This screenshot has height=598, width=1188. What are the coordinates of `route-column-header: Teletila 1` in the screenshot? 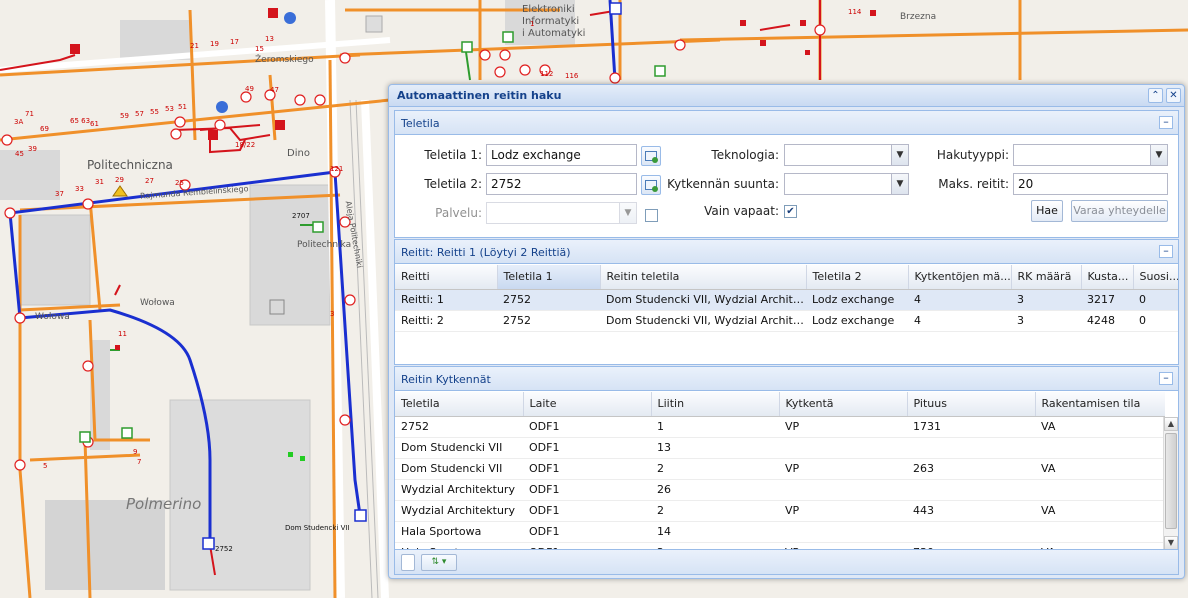 It's located at (549, 277).